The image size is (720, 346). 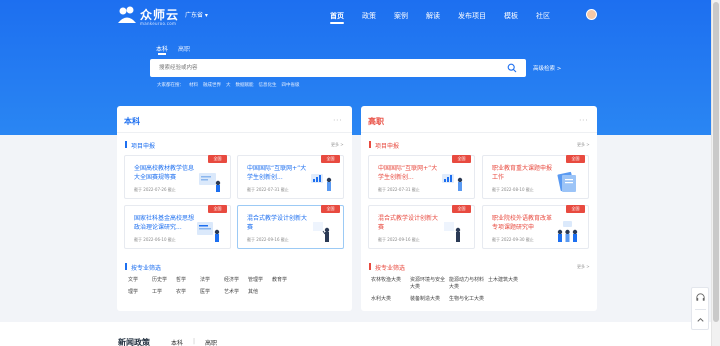 I want to click on advanced-search-link: 高级检索 >, so click(x=547, y=68).